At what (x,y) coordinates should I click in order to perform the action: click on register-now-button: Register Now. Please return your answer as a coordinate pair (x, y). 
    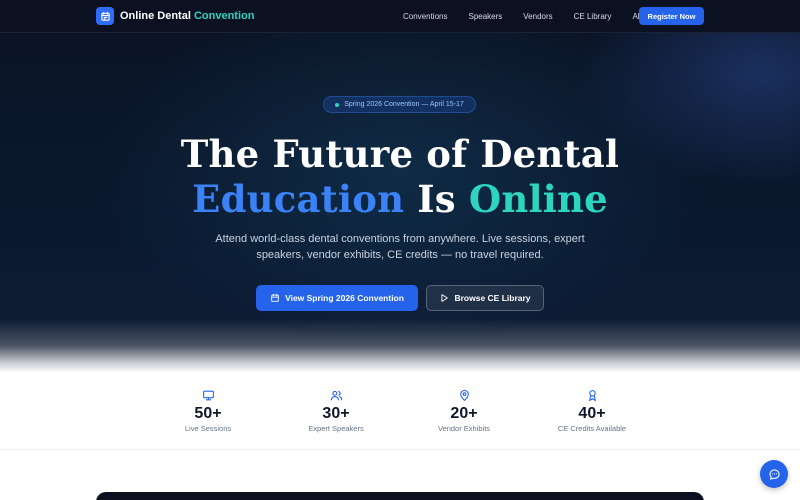
    Looking at the image, I should click on (671, 16).